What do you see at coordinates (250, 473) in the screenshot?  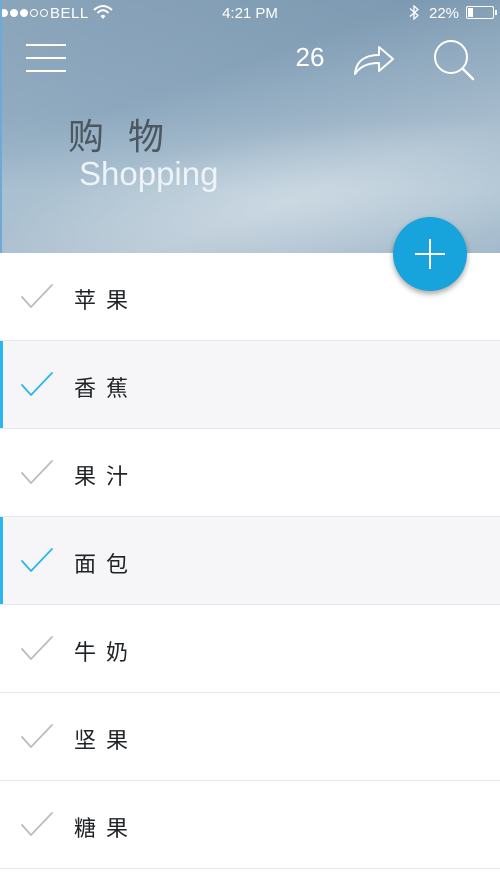 I see `list-item: 果汁` at bounding box center [250, 473].